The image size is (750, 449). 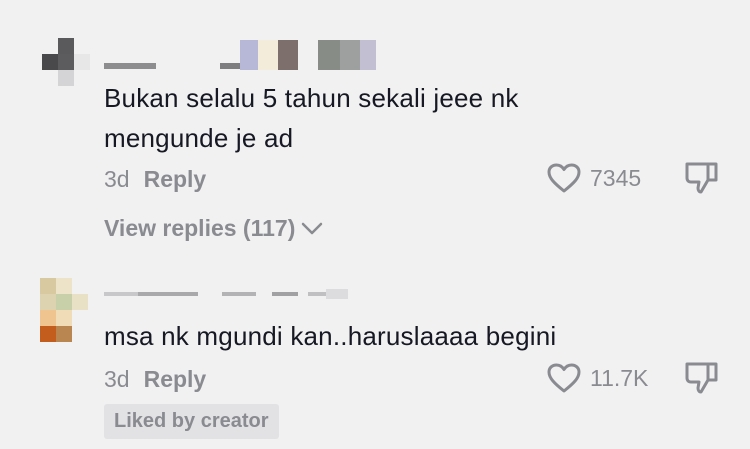 I want to click on like-button: 7345, so click(x=593, y=178).